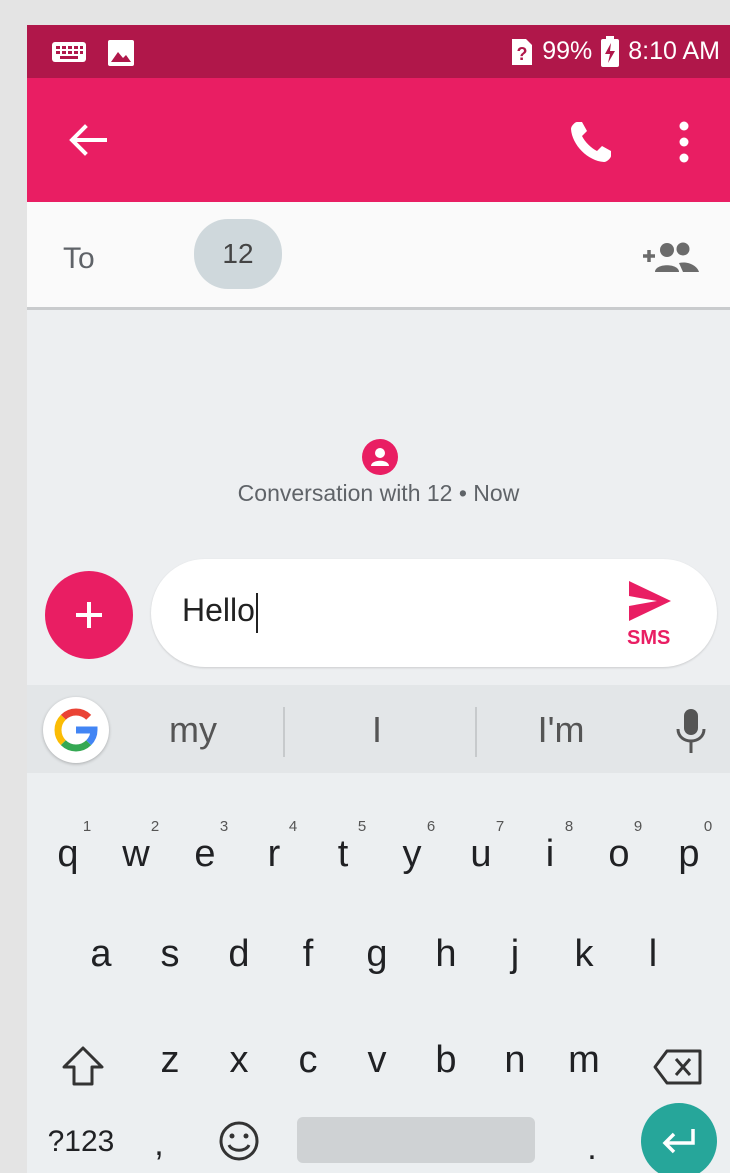  Describe the element at coordinates (79, 258) in the screenshot. I see `to-label: To` at that location.